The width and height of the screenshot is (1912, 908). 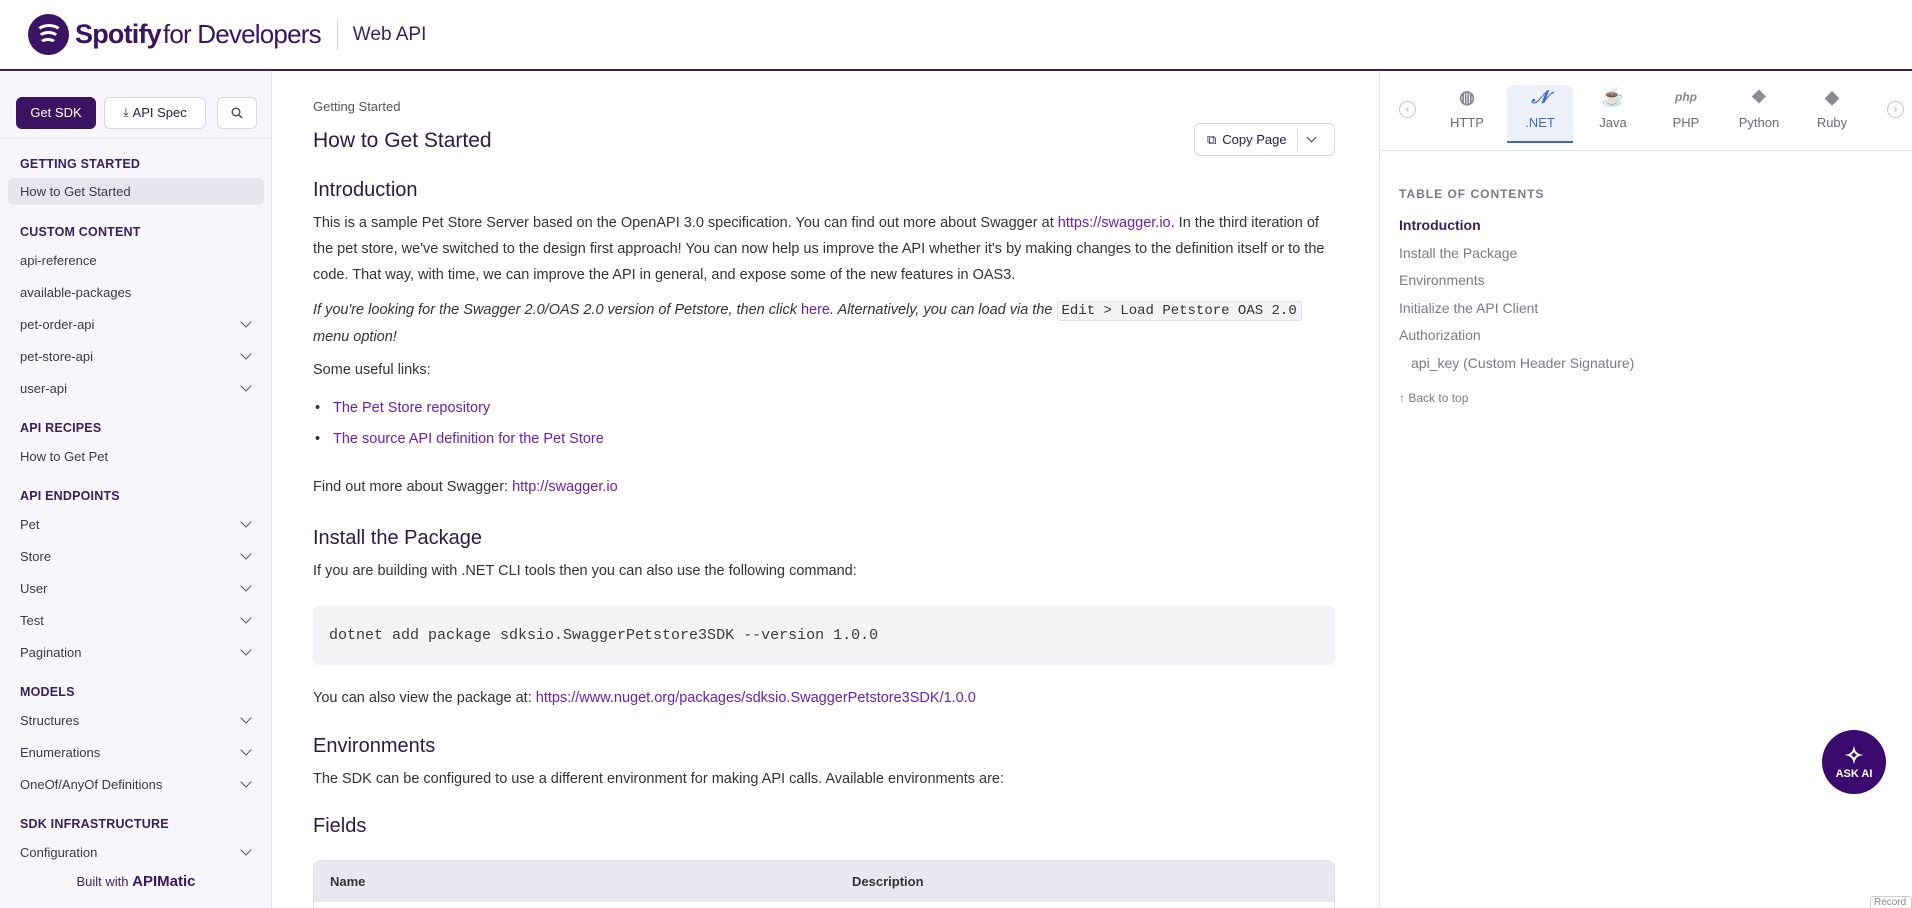 I want to click on fields-table: Name Description, so click(x=824, y=884).